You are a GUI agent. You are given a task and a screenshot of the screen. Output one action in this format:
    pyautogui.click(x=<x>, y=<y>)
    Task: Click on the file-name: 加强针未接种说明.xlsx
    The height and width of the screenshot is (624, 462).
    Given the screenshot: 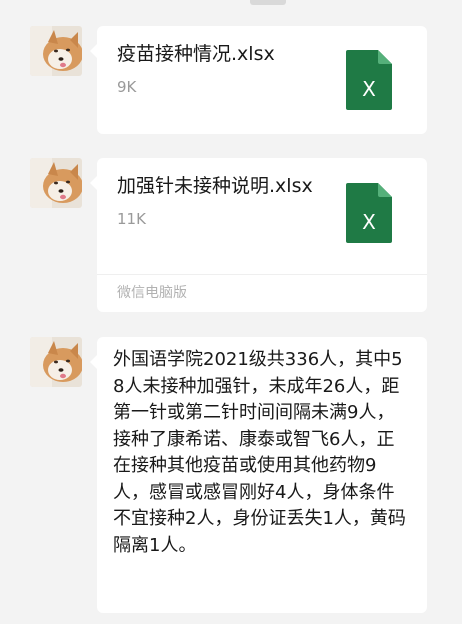 What is the action you would take?
    pyautogui.click(x=215, y=186)
    